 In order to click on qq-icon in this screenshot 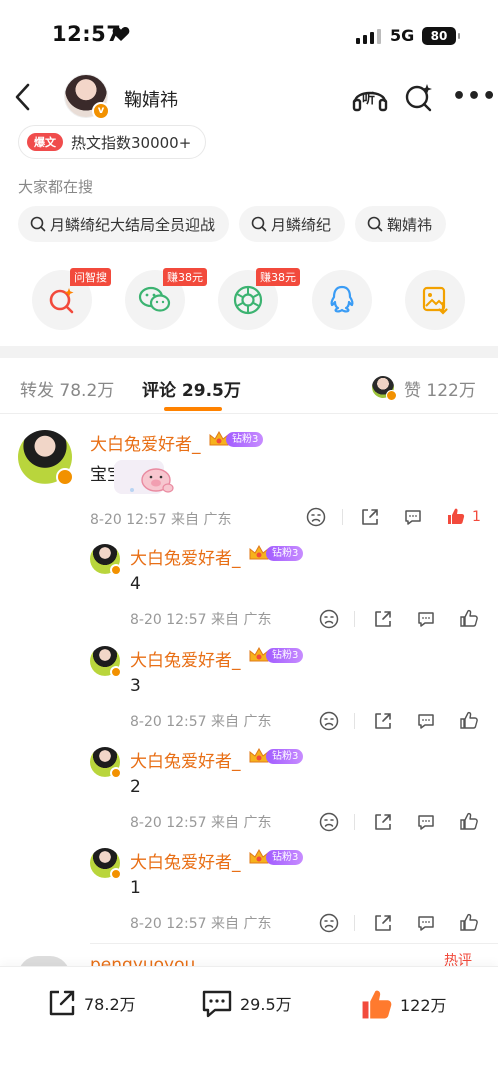, I will do `click(342, 299)`.